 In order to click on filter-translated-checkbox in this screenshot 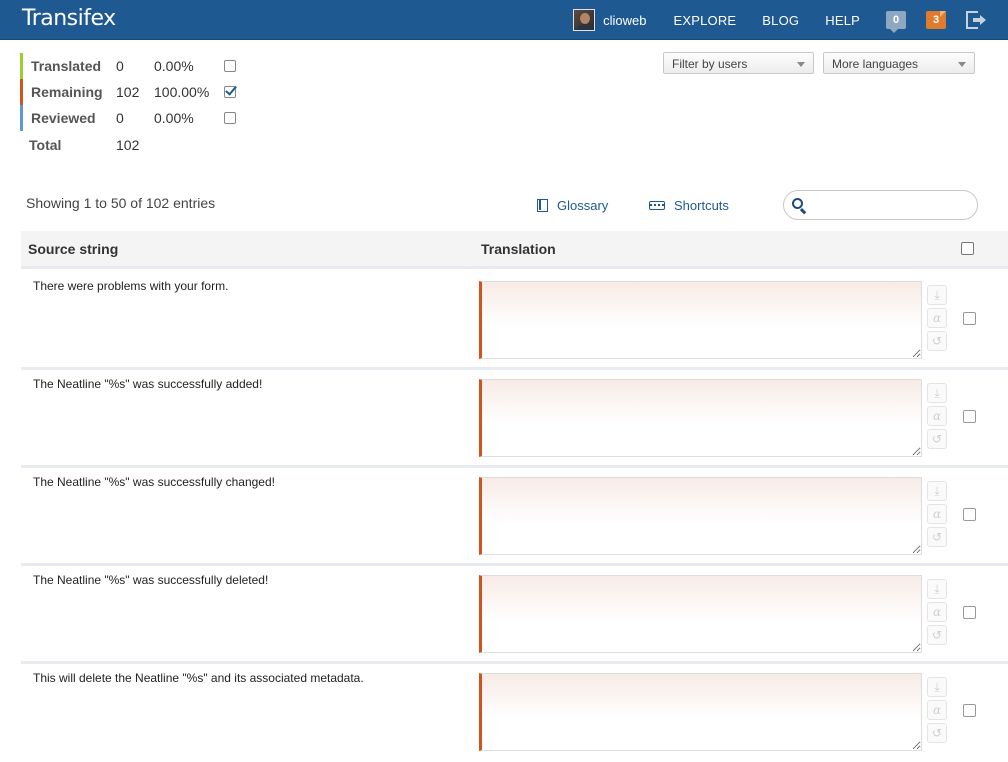, I will do `click(230, 66)`.